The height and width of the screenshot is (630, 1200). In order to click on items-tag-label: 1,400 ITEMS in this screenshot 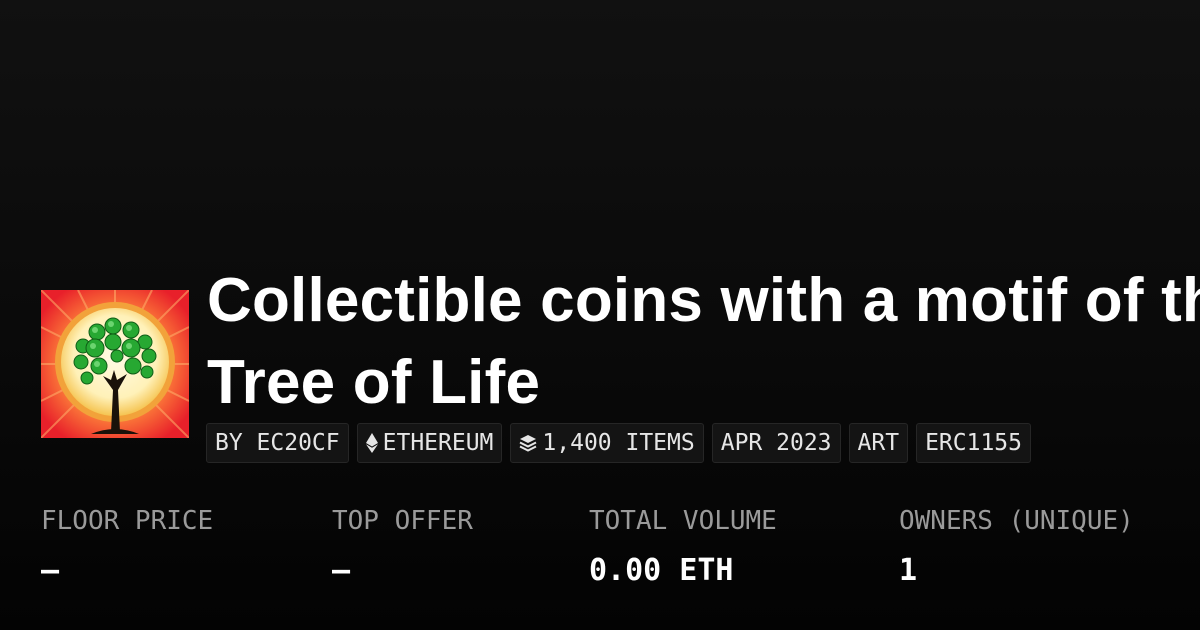, I will do `click(618, 443)`.